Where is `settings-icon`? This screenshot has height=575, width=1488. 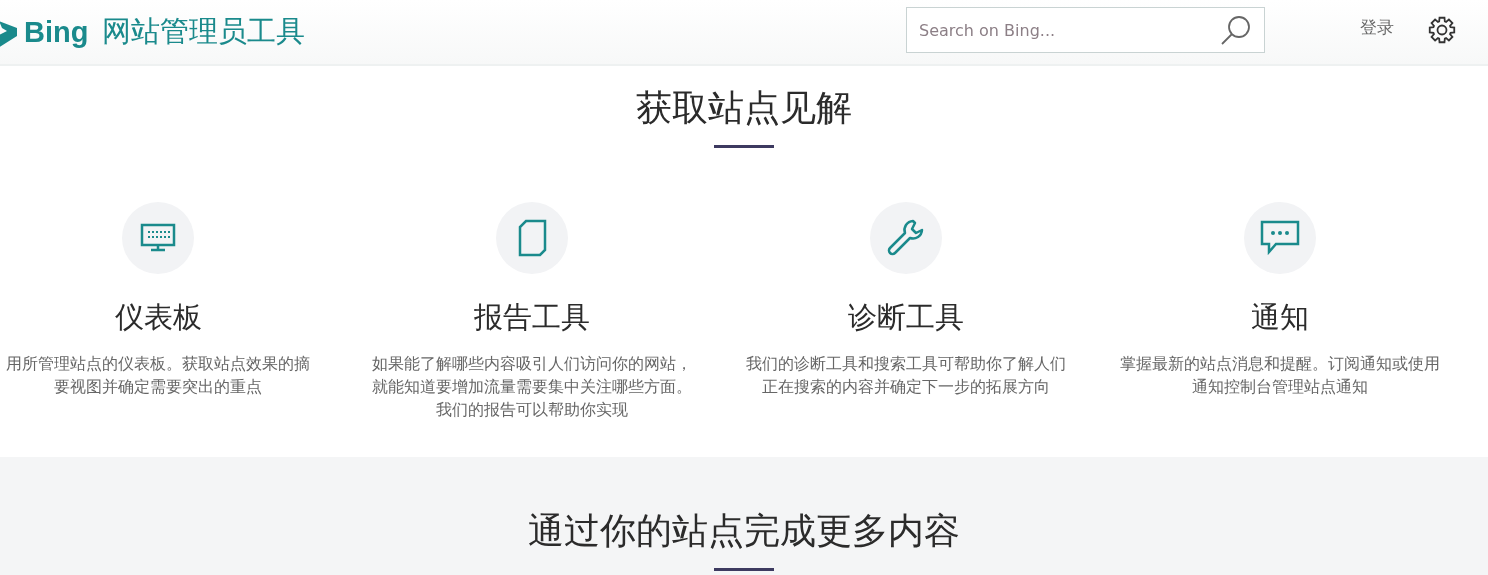 settings-icon is located at coordinates (1442, 30).